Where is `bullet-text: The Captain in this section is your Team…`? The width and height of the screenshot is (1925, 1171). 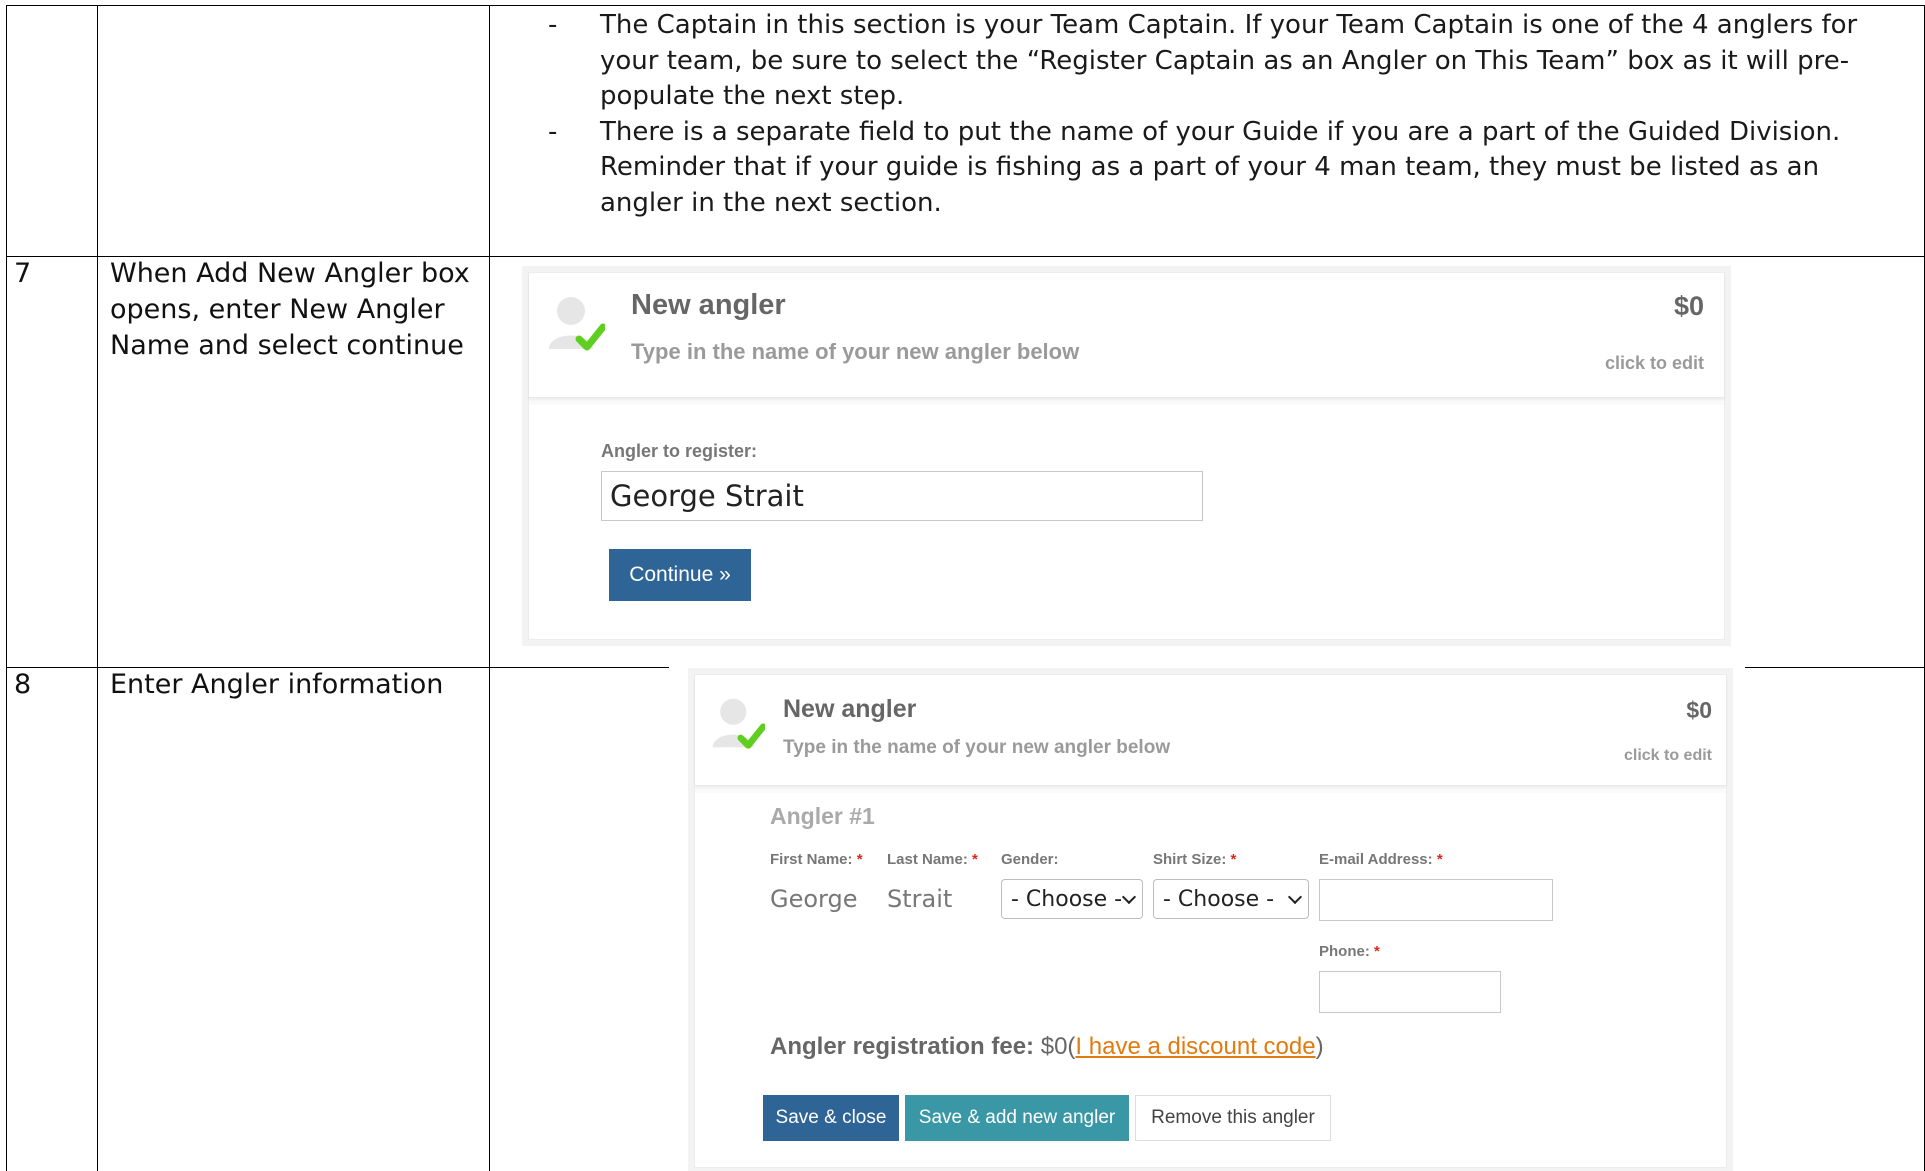 bullet-text: The Captain in this section is your Team… is located at coordinates (1229, 60).